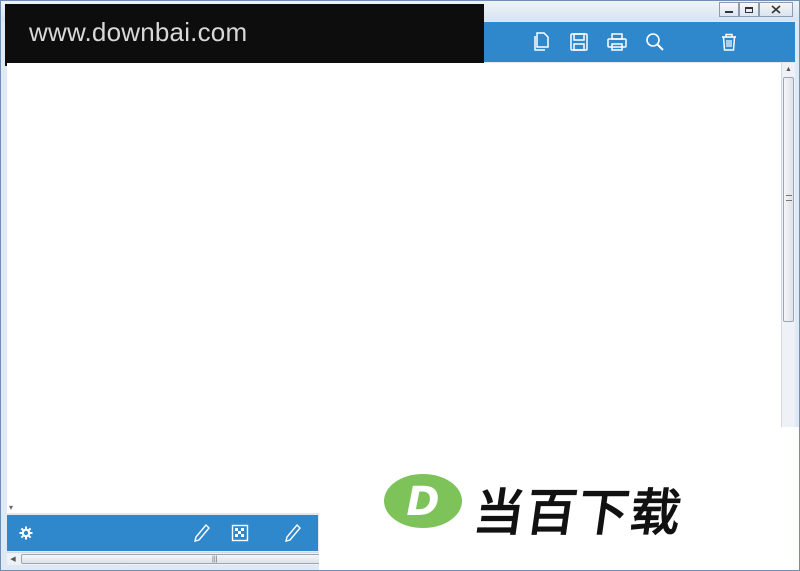 This screenshot has height=571, width=800. What do you see at coordinates (240, 533) in the screenshot?
I see `checker-icon` at bounding box center [240, 533].